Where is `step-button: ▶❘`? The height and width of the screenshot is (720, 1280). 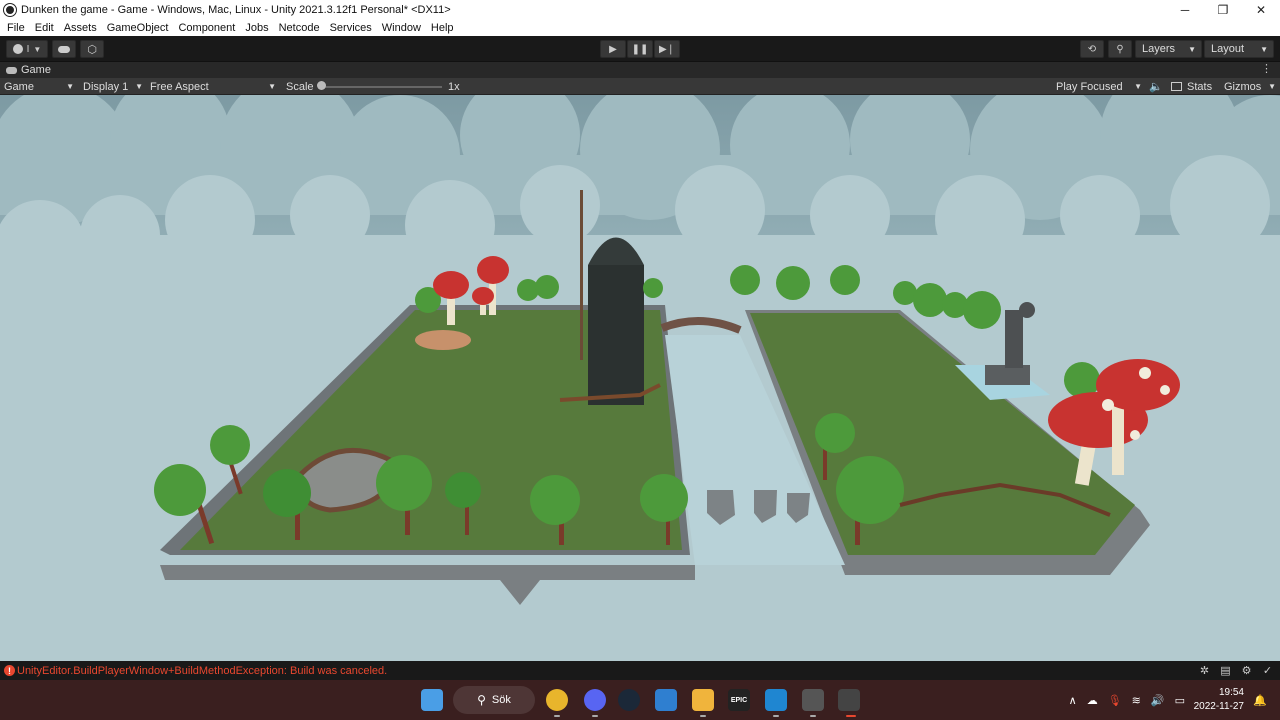 step-button: ▶❘ is located at coordinates (667, 49).